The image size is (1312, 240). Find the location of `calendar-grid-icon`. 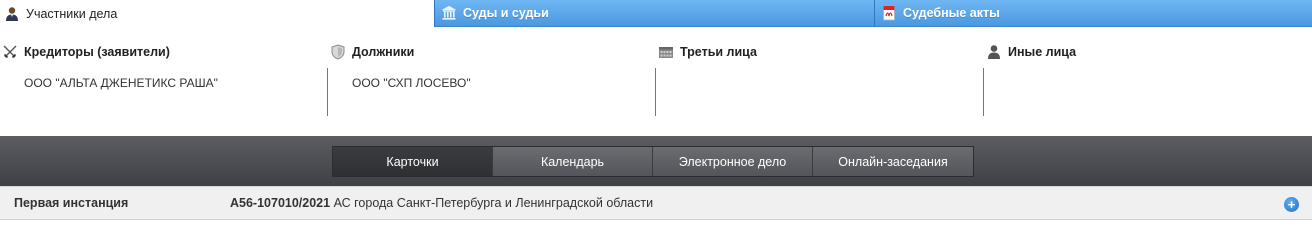

calendar-grid-icon is located at coordinates (666, 52).